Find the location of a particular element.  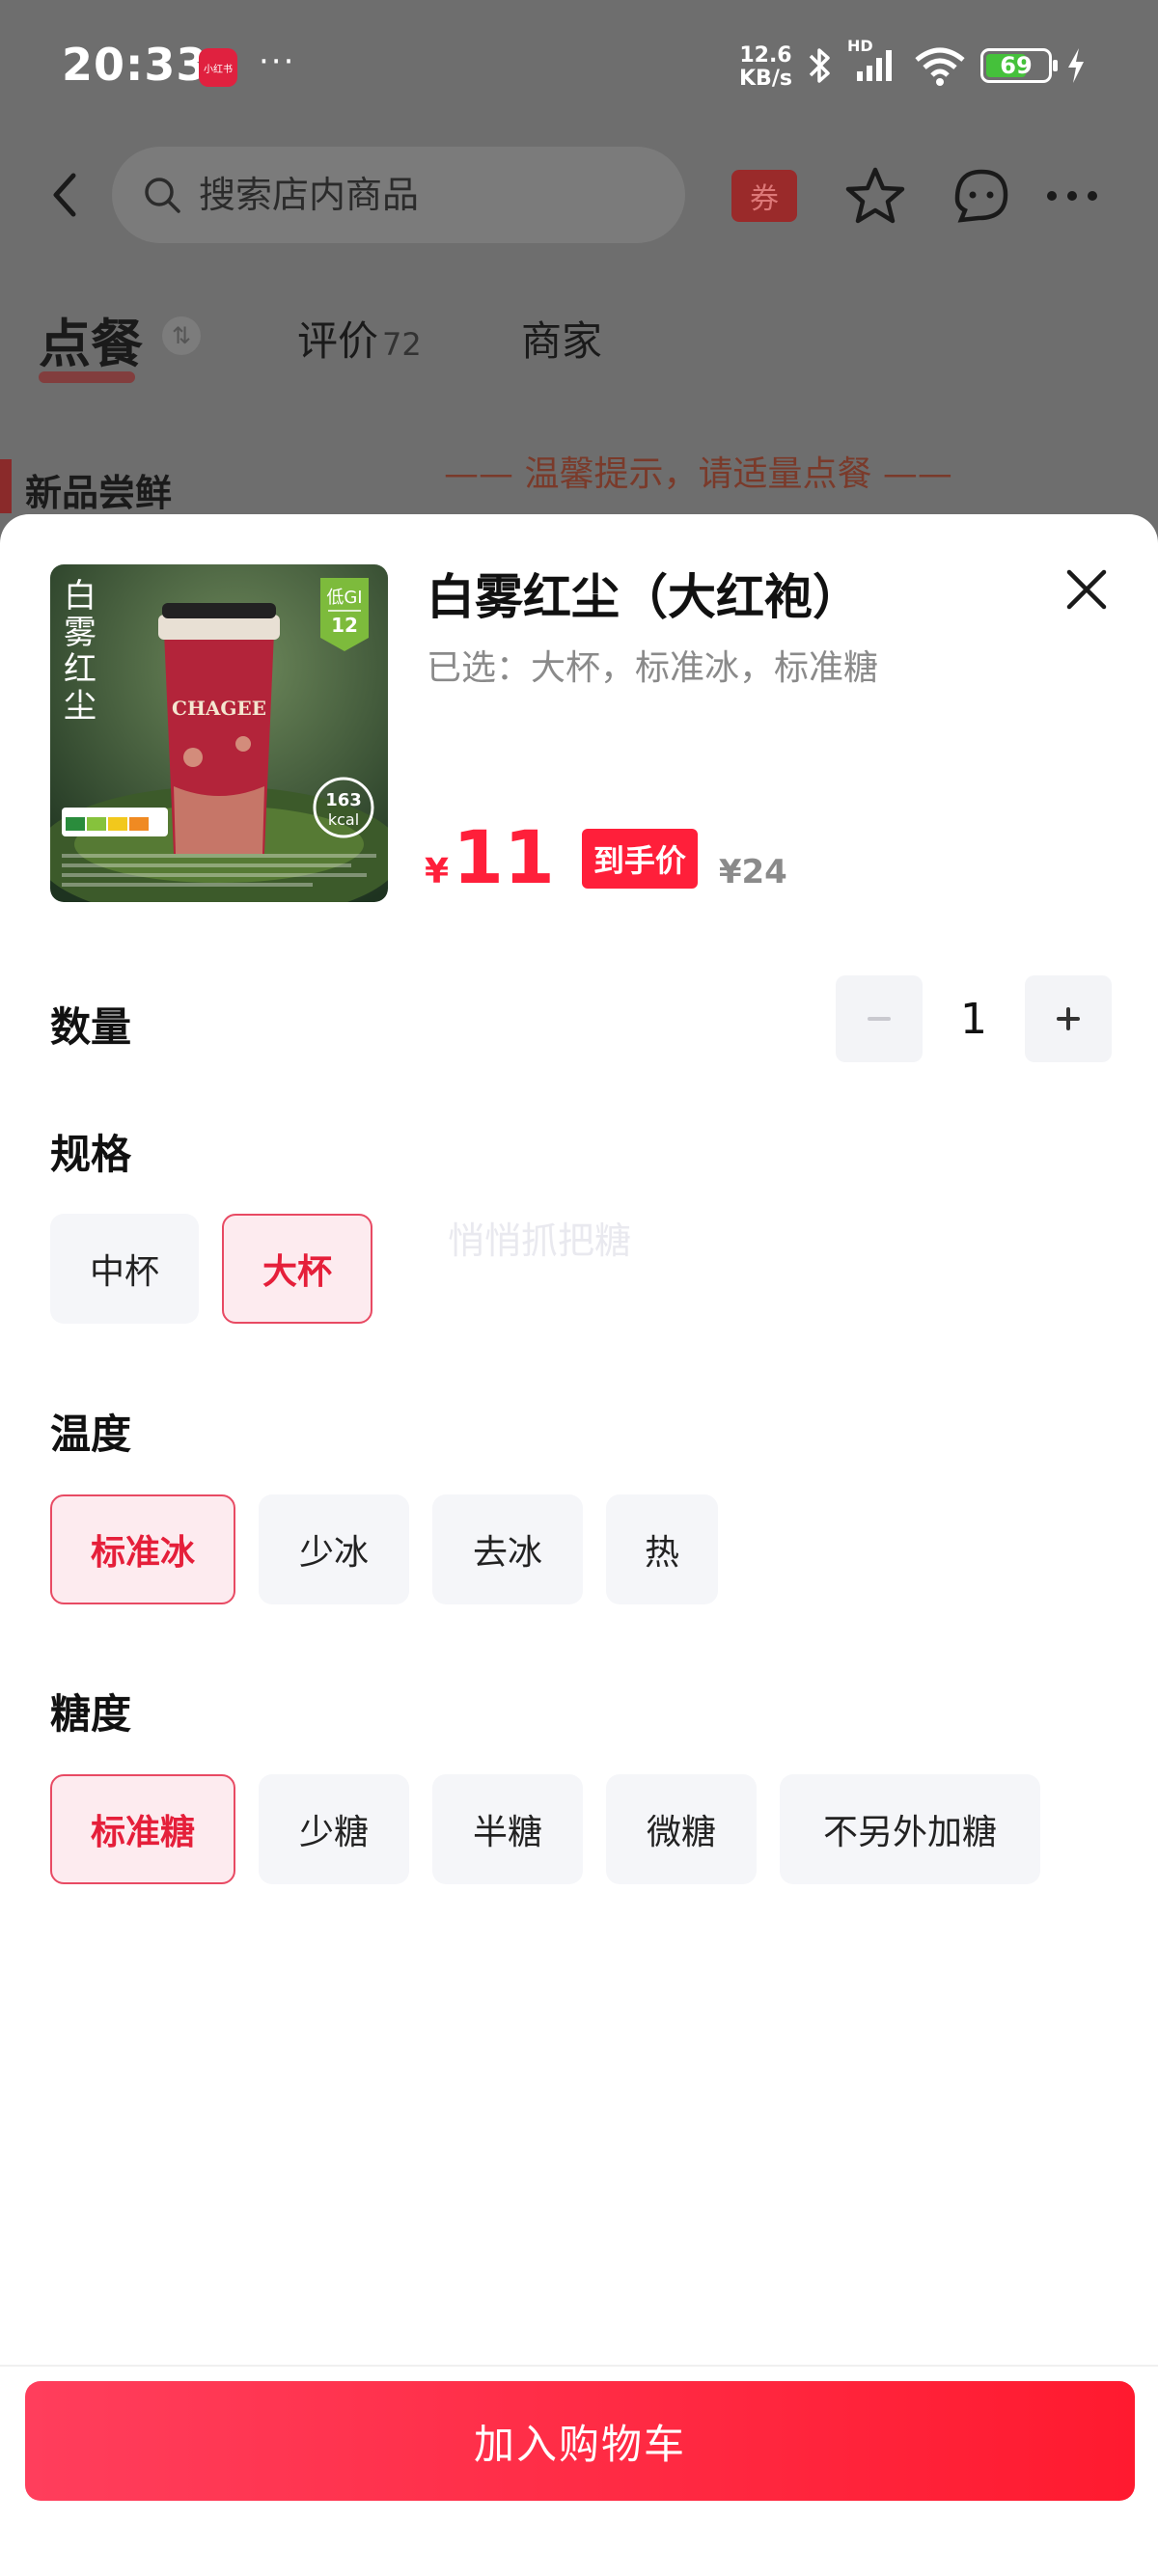

plus-icon is located at coordinates (1068, 1018).